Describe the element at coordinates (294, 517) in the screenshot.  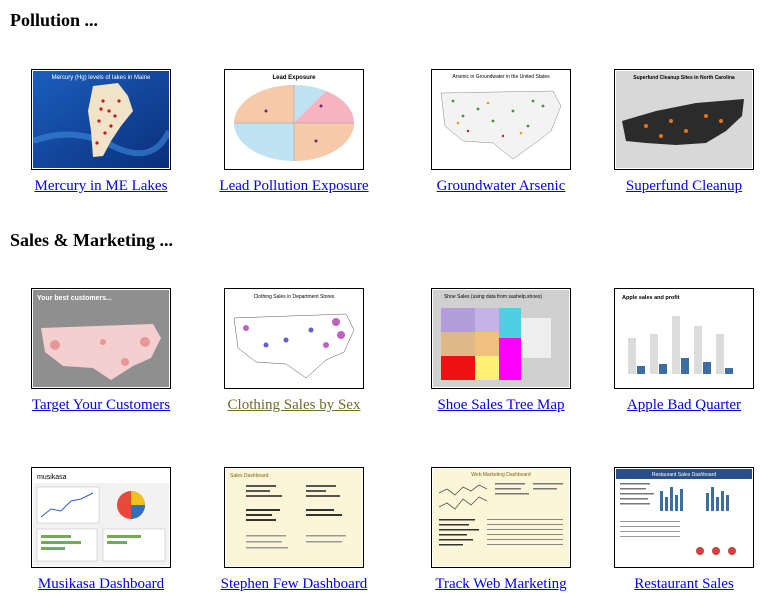
I see `thumbnail-few-dashboard: Sales Dashboard` at that location.